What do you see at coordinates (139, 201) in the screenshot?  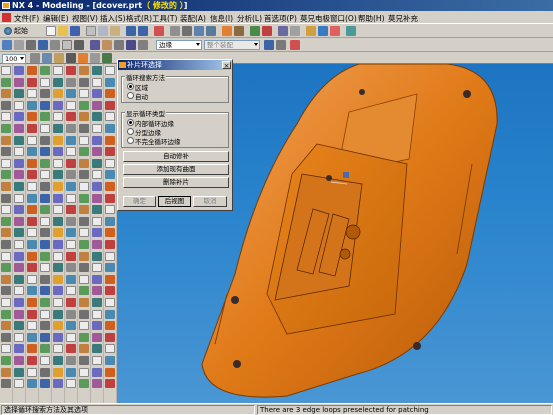 I see `ok-button: 确定` at bounding box center [139, 201].